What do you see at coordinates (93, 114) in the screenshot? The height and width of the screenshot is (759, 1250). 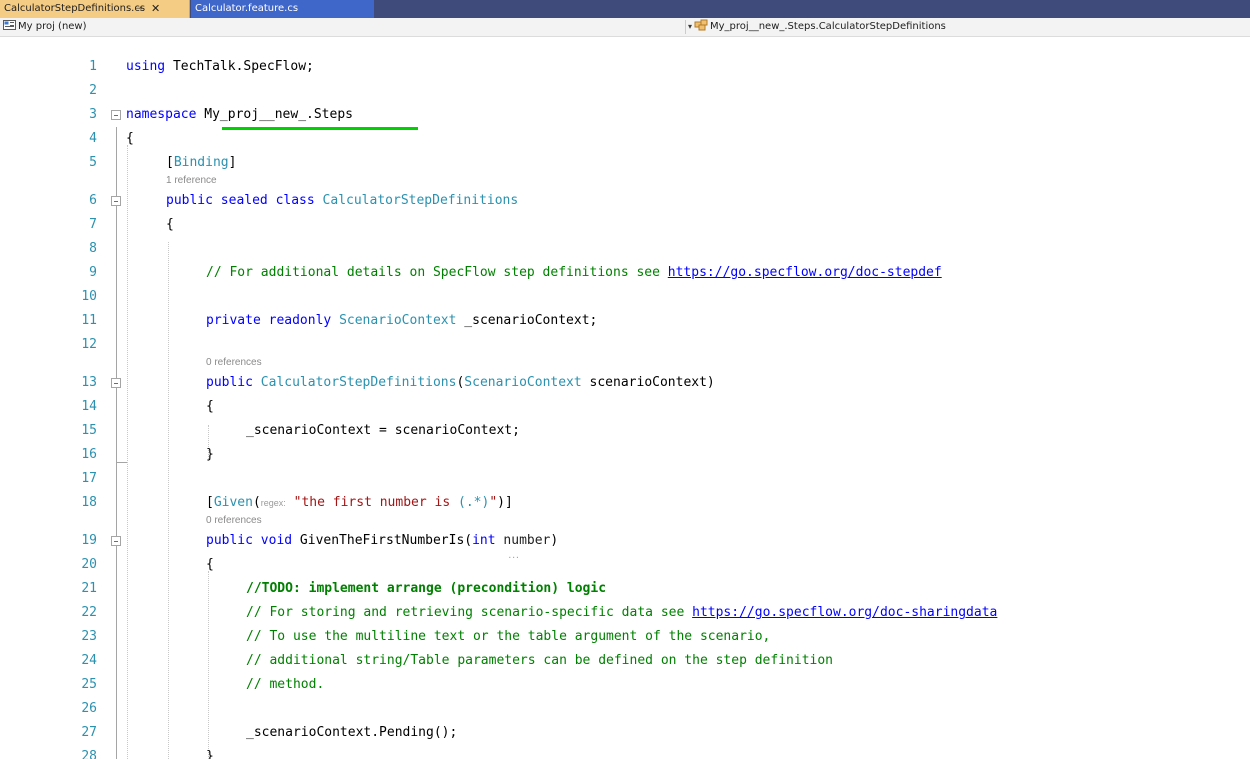 I see `line-number: 3` at bounding box center [93, 114].